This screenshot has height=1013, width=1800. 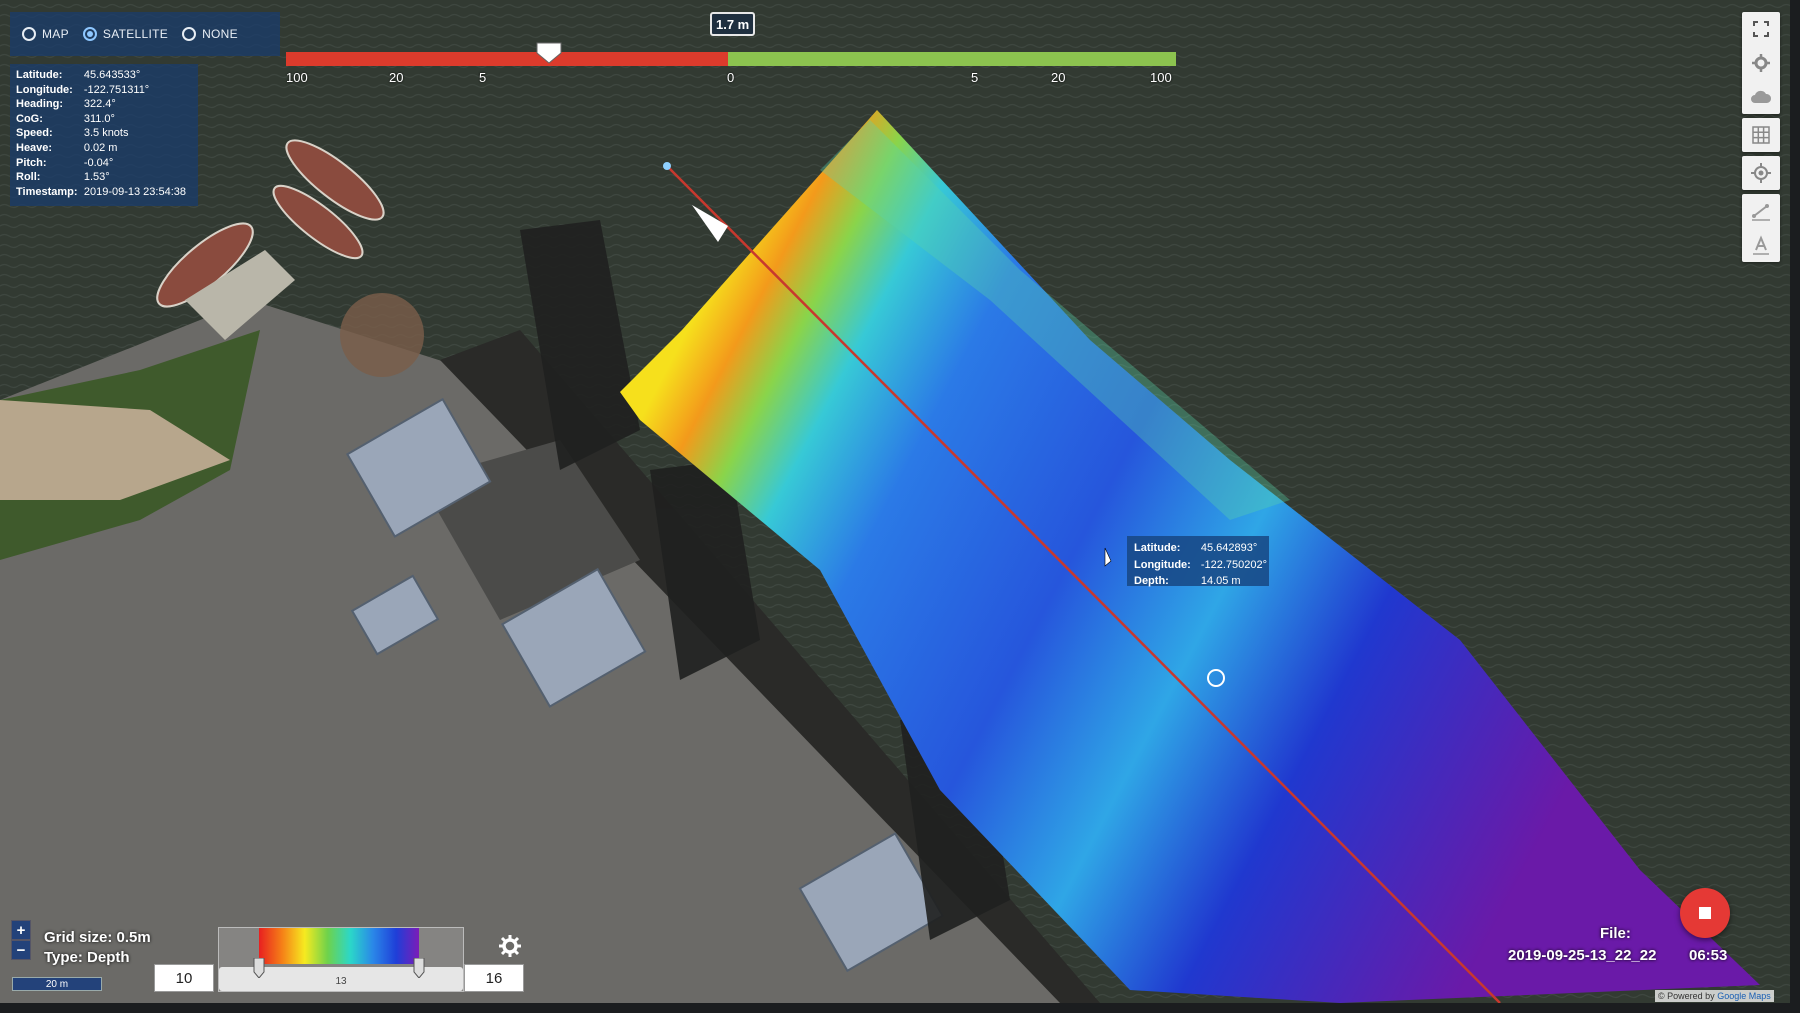 What do you see at coordinates (135, 34) in the screenshot?
I see `view-mode-satellite-label: SATELLITE` at bounding box center [135, 34].